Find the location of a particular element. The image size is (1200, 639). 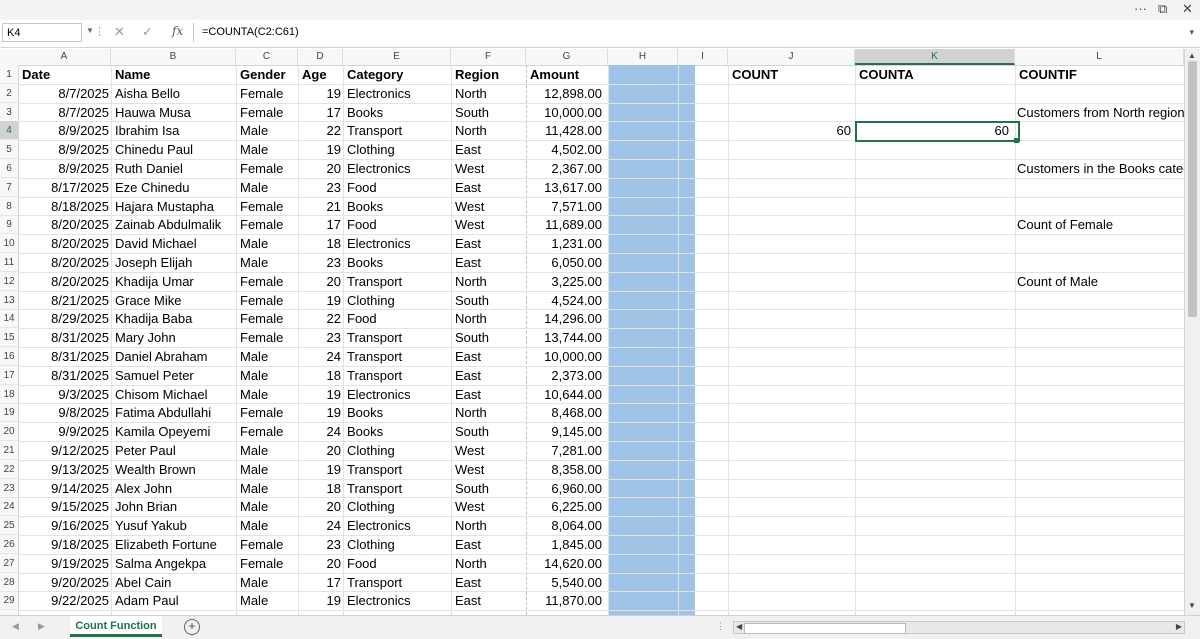

cell-date: 8/20/2025 is located at coordinates (65, 281).